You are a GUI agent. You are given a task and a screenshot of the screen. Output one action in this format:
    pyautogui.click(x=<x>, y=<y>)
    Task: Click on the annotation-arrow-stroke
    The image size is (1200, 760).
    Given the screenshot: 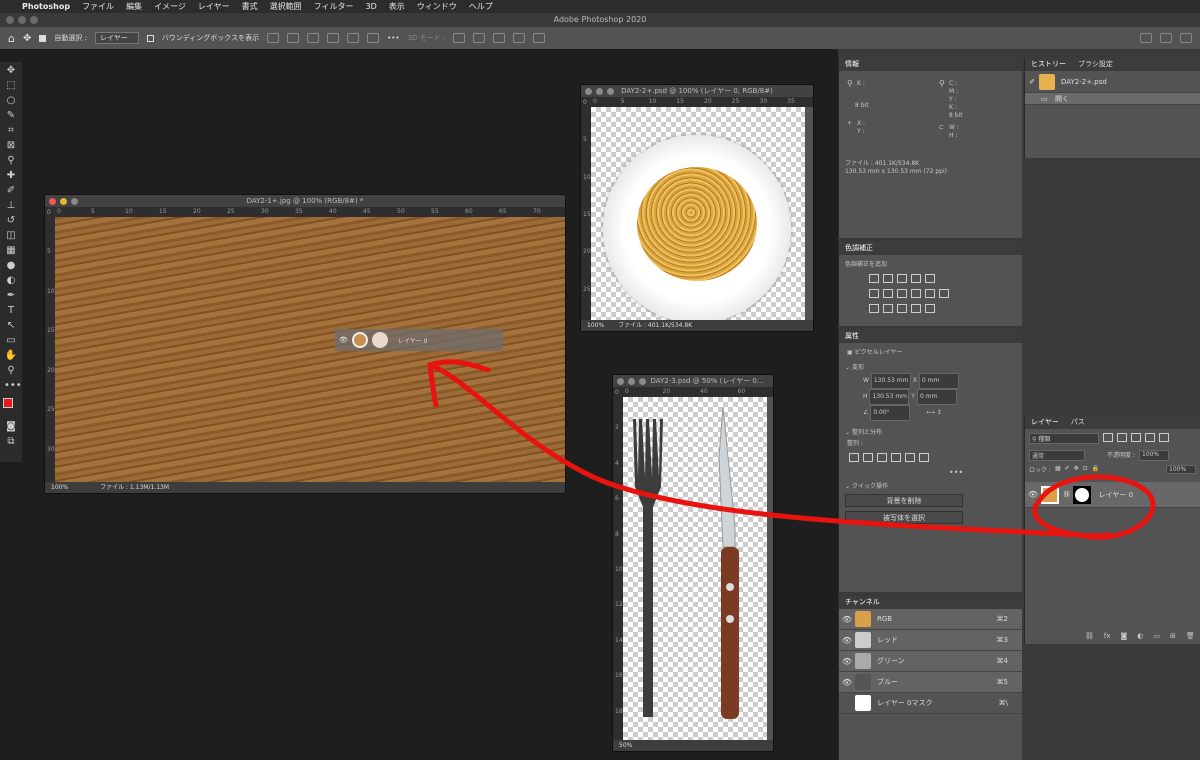 What is the action you would take?
    pyautogui.click(x=791, y=451)
    